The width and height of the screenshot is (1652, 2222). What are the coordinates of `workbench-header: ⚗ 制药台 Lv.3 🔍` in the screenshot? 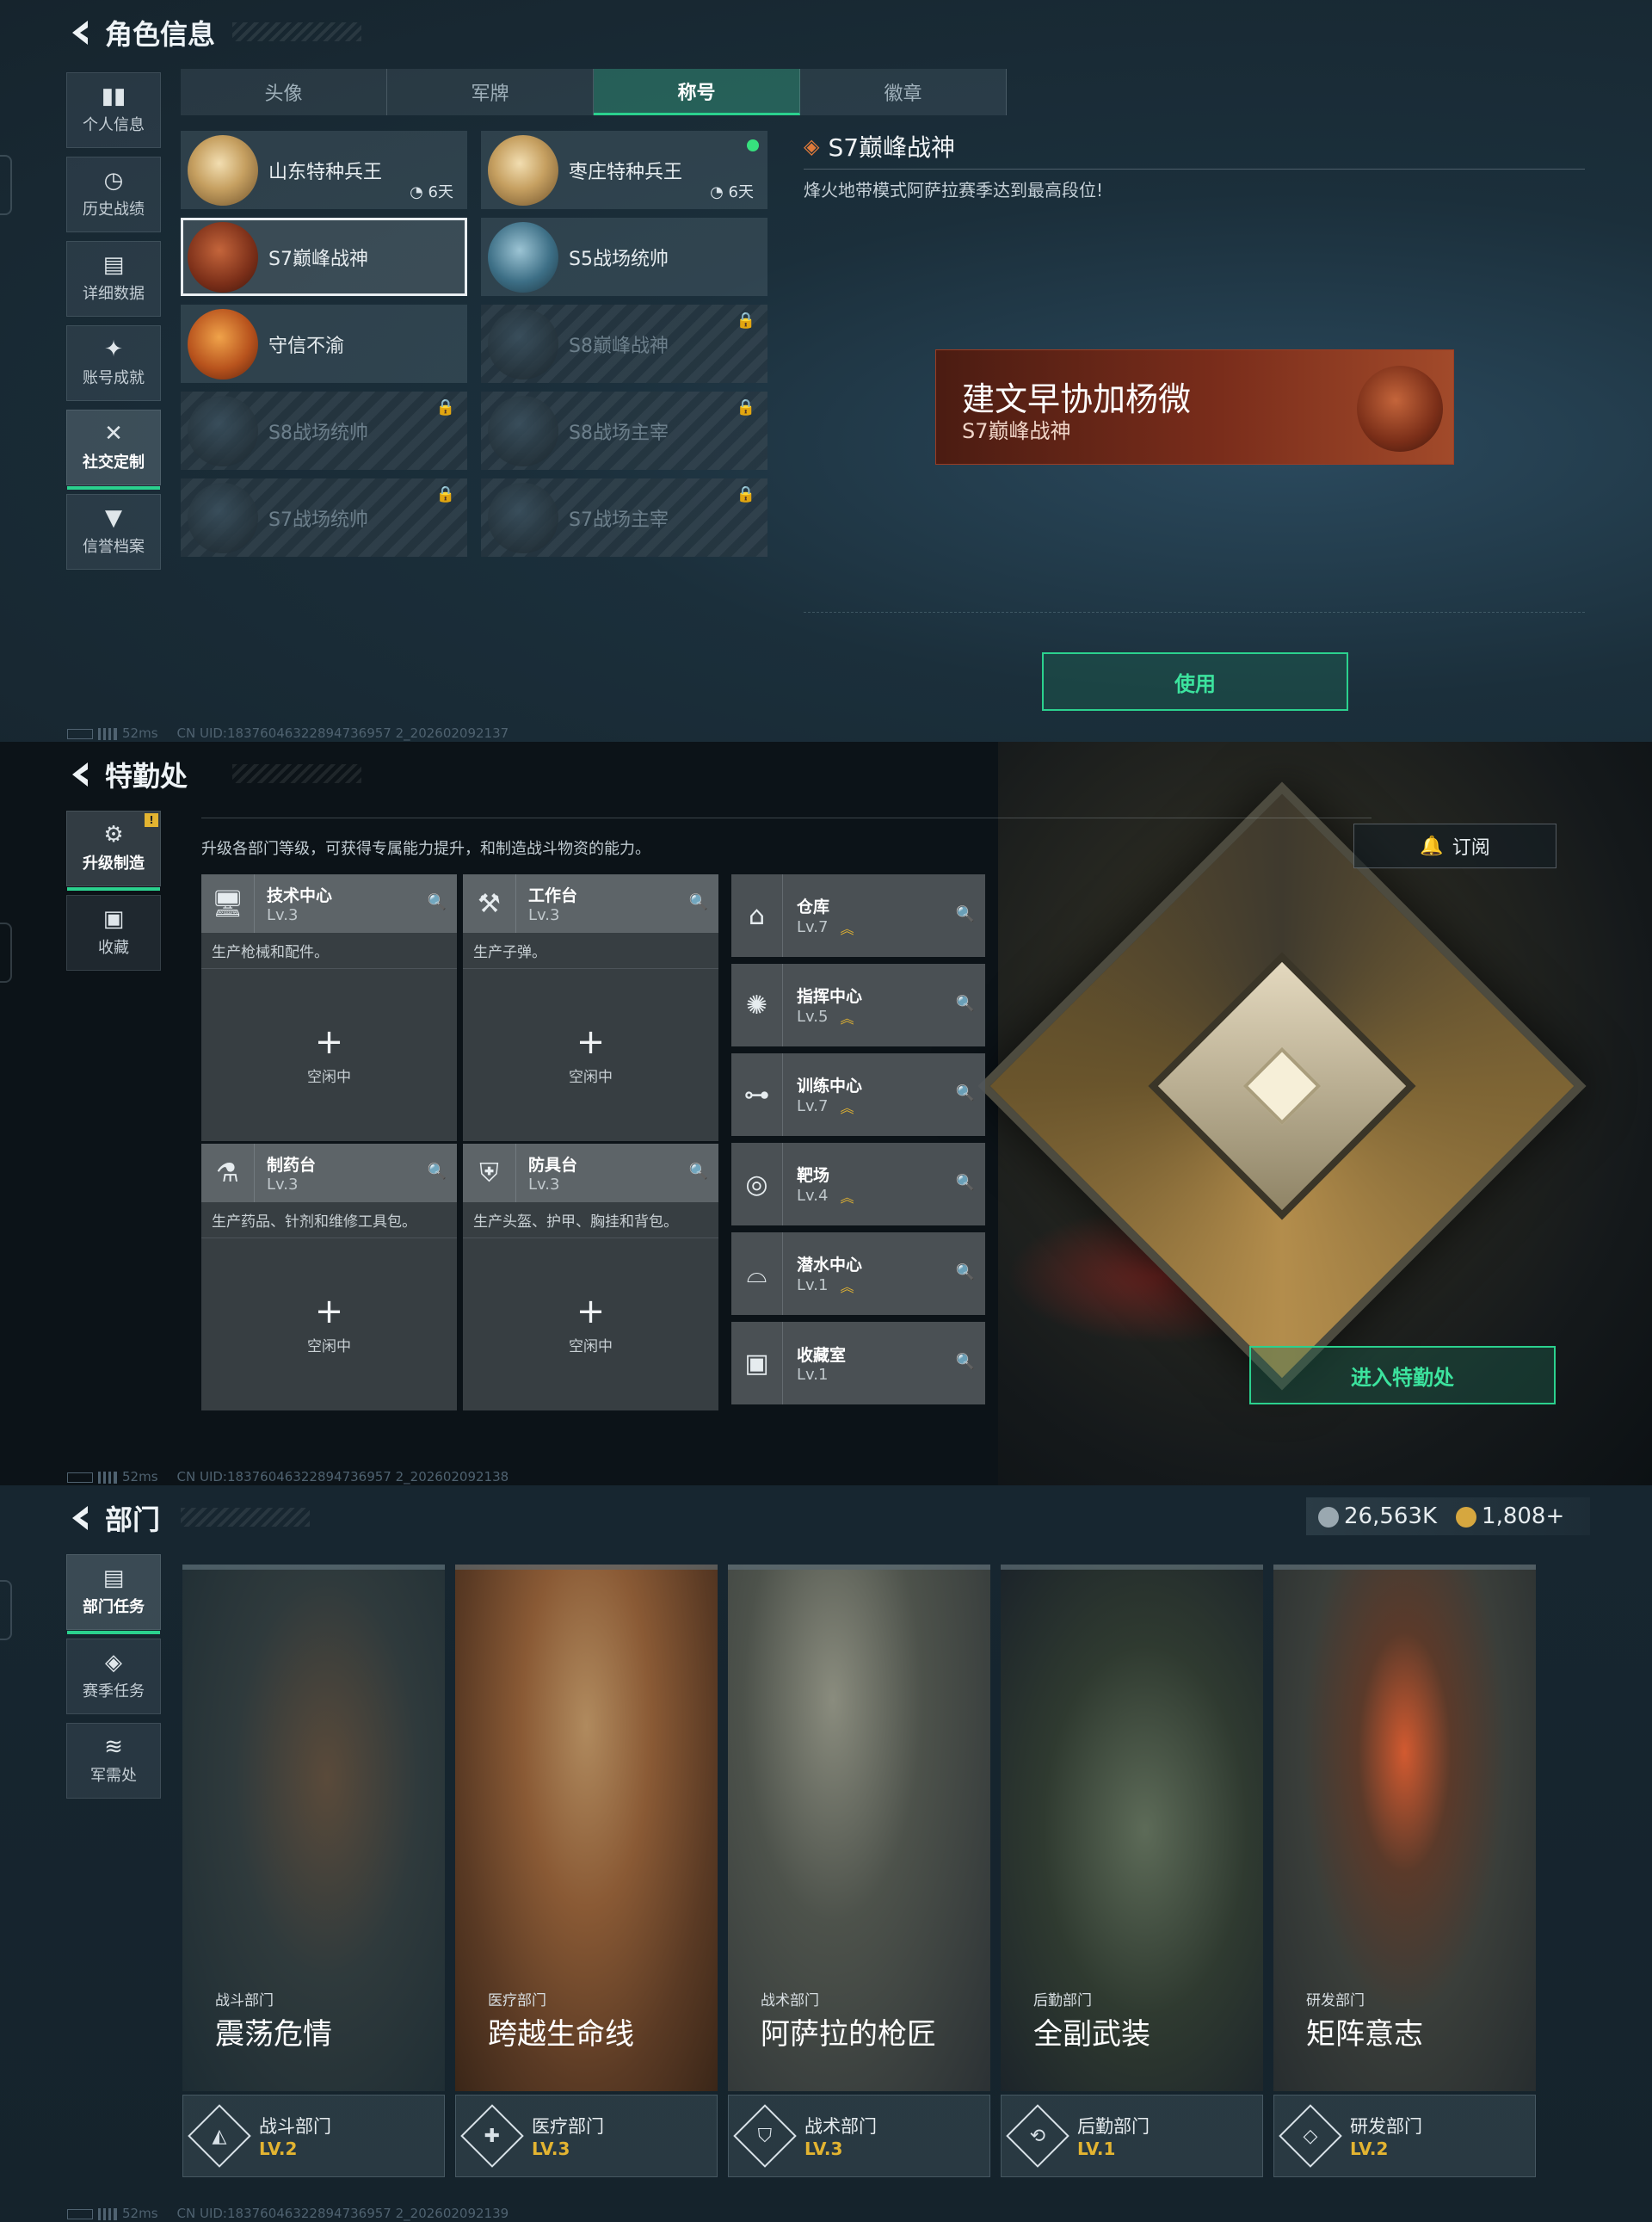 It's located at (329, 1173).